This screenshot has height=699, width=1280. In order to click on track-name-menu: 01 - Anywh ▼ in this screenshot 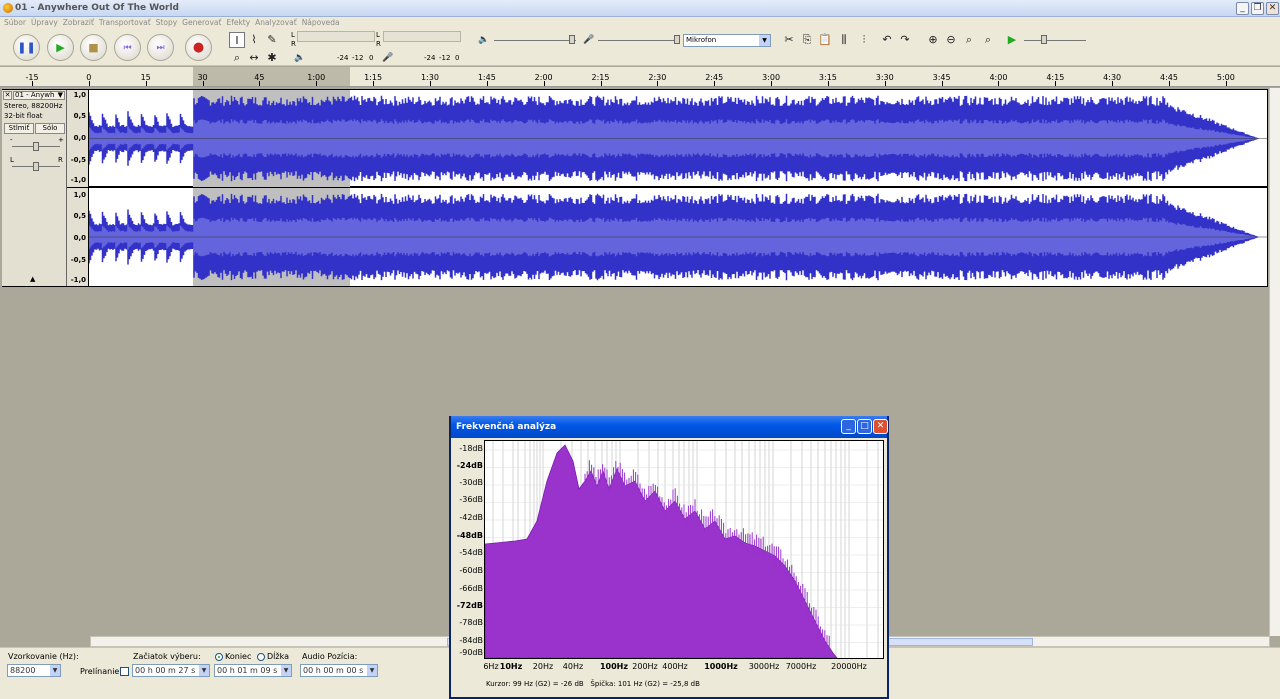, I will do `click(39, 95)`.